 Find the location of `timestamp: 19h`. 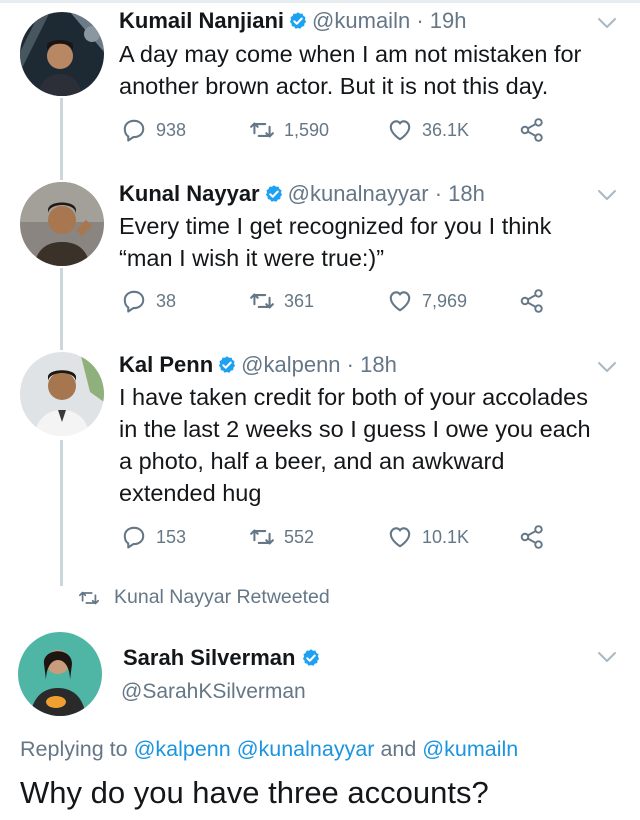

timestamp: 19h is located at coordinates (448, 20).